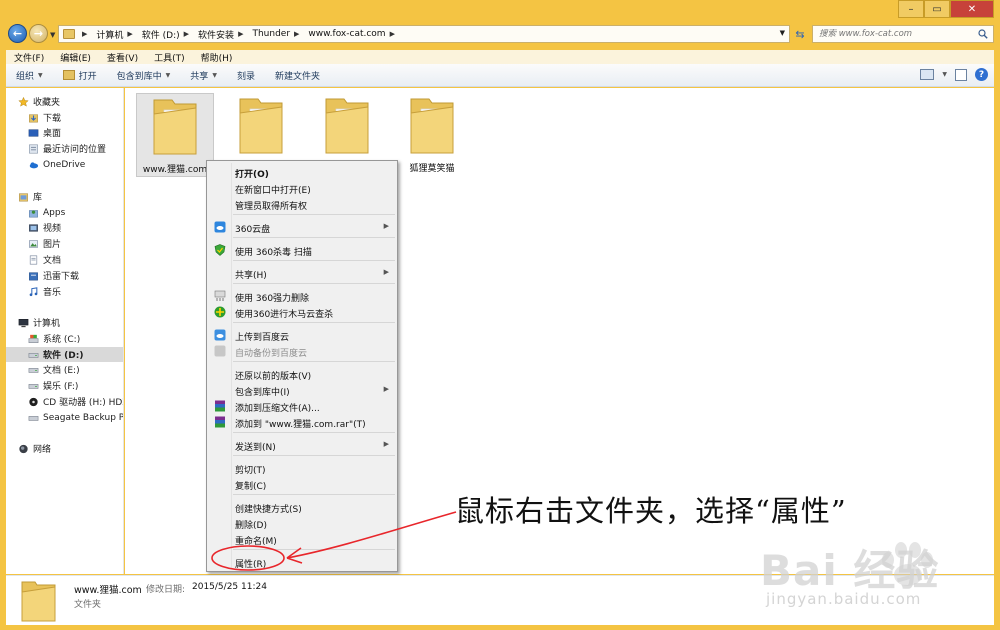  What do you see at coordinates (347, 34) in the screenshot?
I see `breadcrumb-label: www.fox-cat.com` at bounding box center [347, 34].